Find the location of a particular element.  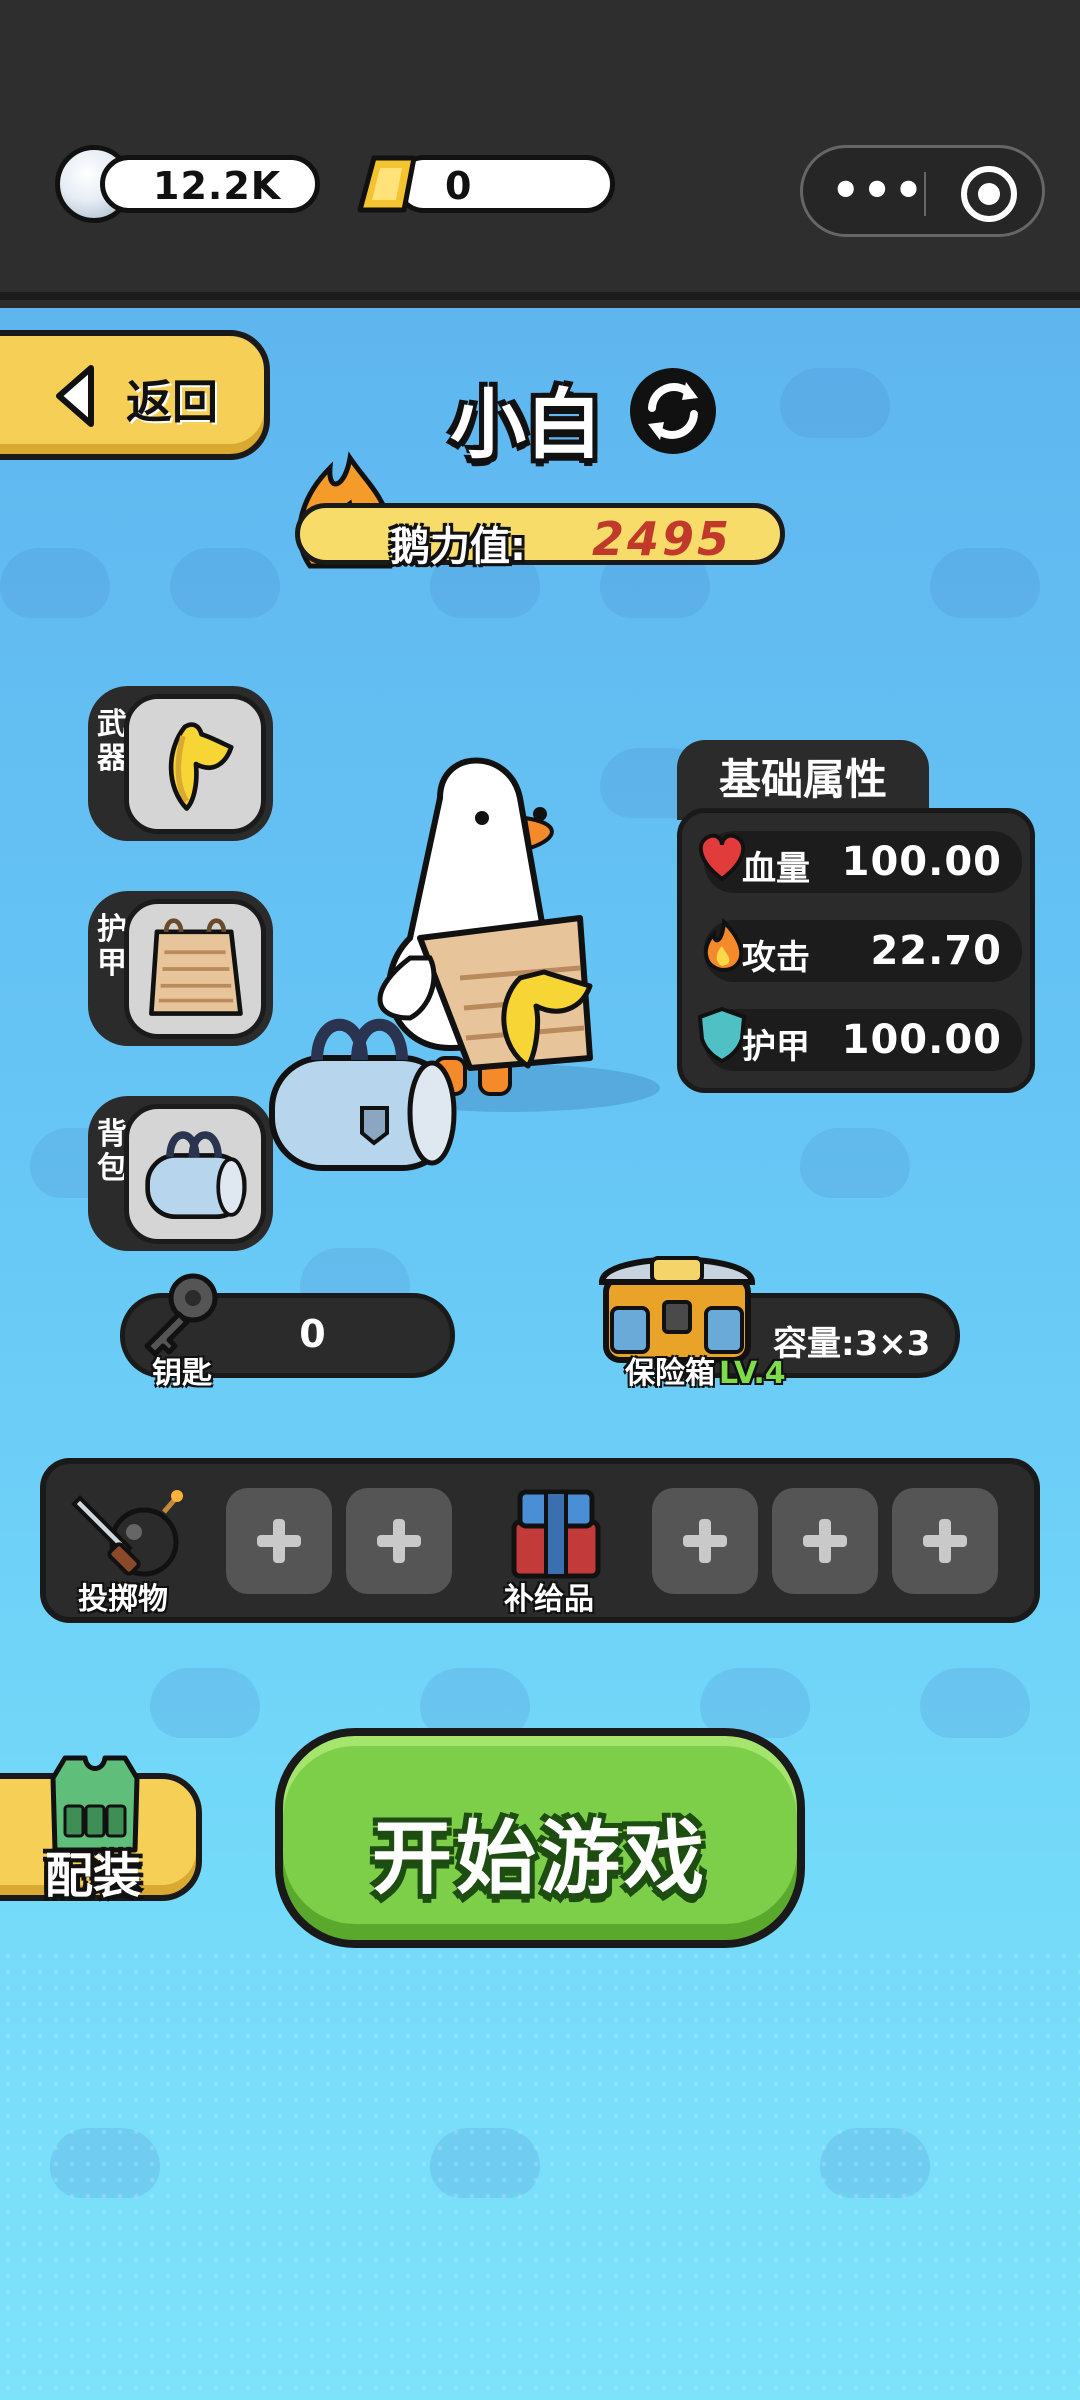

stat-label: 护甲 is located at coordinates (776, 1047).